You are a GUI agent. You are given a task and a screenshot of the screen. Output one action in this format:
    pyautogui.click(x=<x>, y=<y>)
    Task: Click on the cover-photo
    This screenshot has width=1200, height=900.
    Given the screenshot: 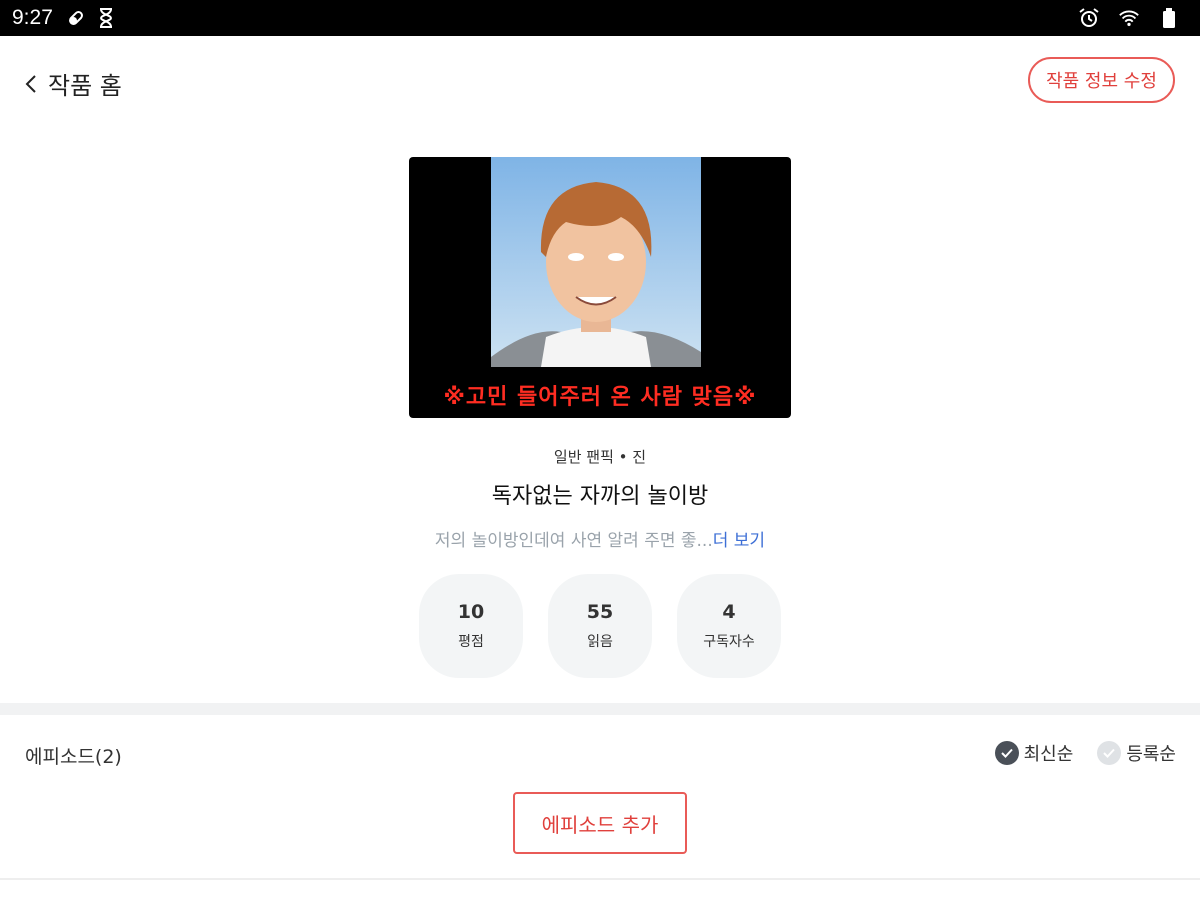 What is the action you would take?
    pyautogui.click(x=596, y=262)
    